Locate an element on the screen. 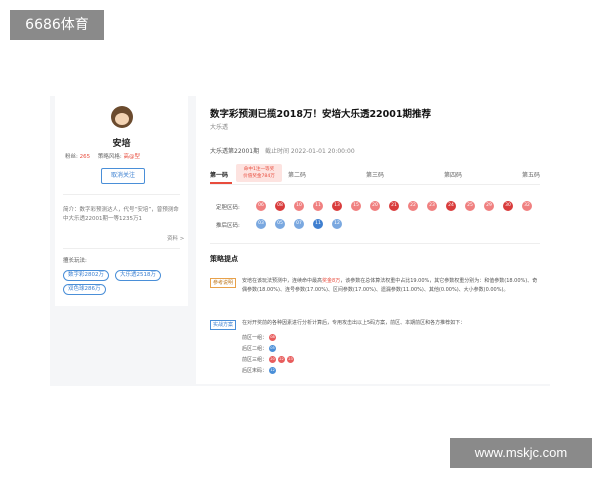  reference-text-a: 安培在该玩法预测中，连续命中最高 is located at coordinates (282, 281).